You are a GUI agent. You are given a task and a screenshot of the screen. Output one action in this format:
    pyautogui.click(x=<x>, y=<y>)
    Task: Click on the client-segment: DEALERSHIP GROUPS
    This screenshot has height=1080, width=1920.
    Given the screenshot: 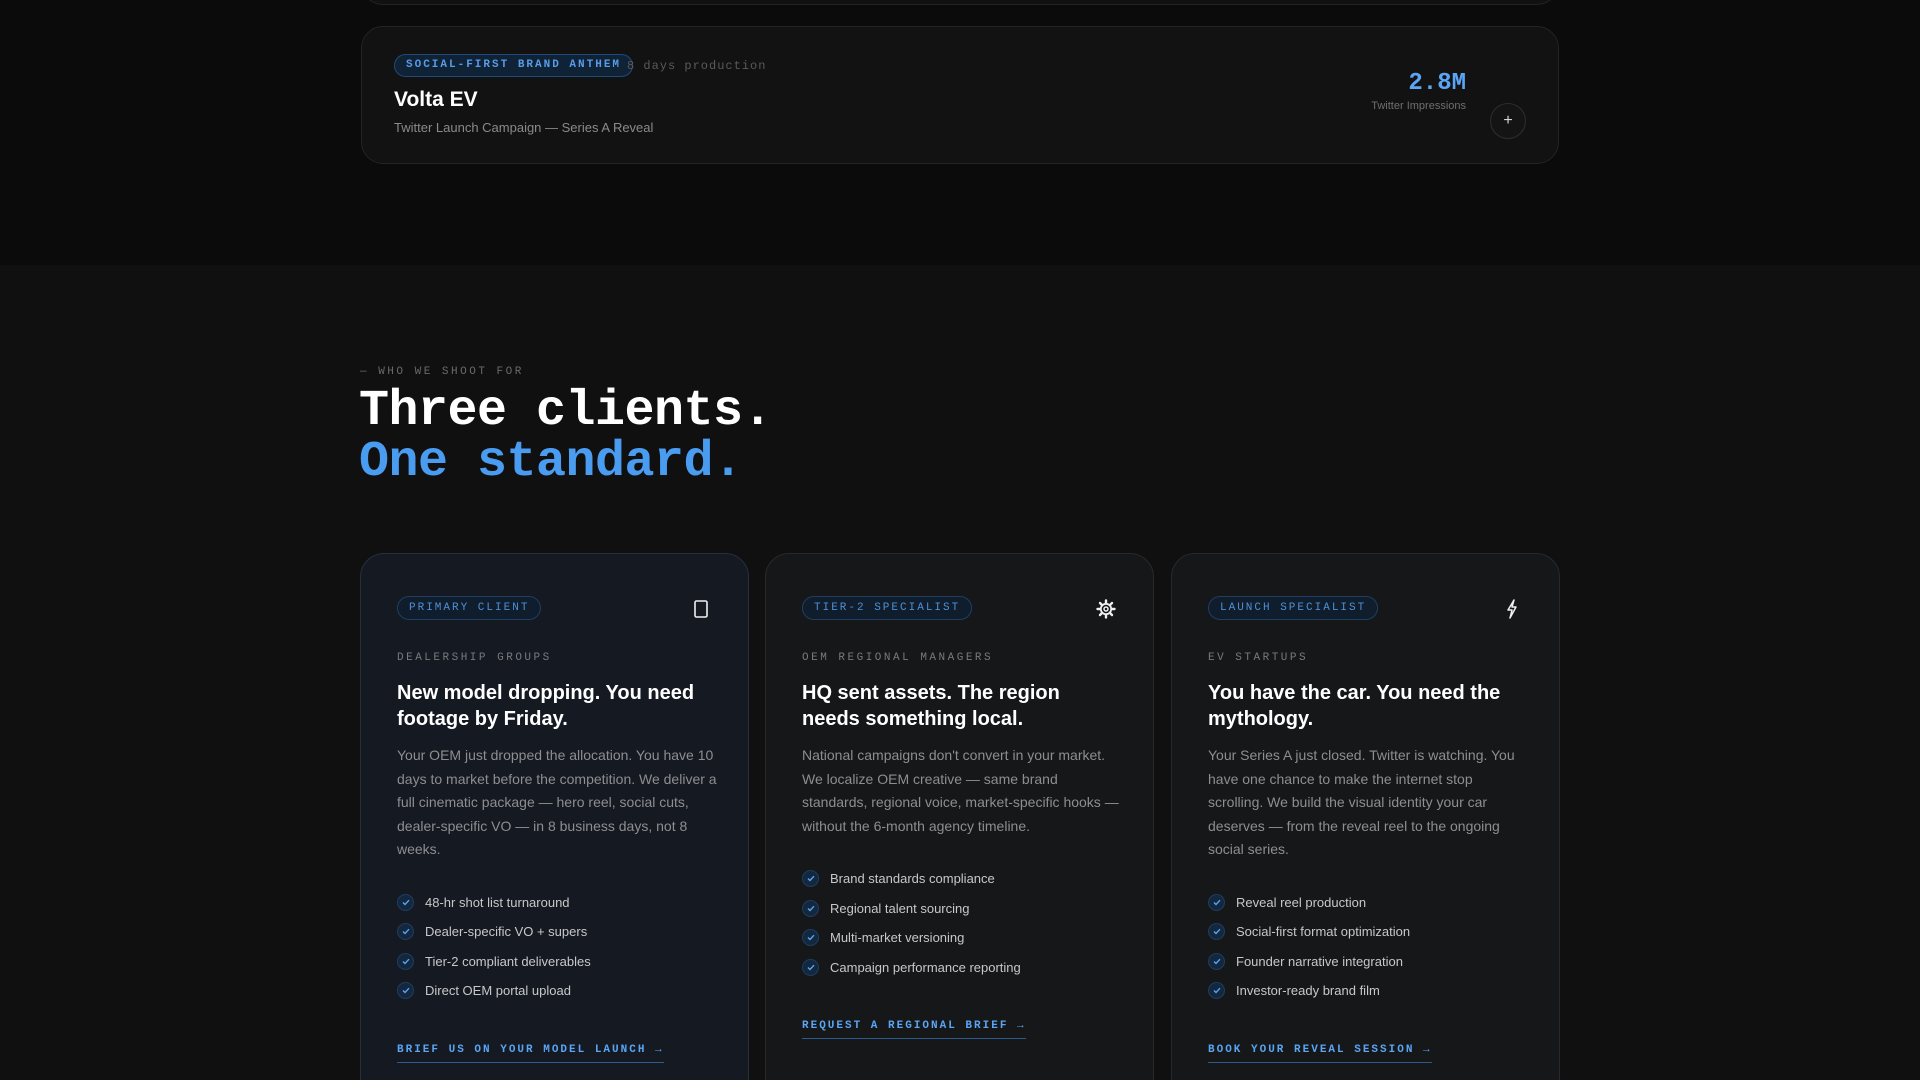 What is the action you would take?
    pyautogui.click(x=474, y=658)
    